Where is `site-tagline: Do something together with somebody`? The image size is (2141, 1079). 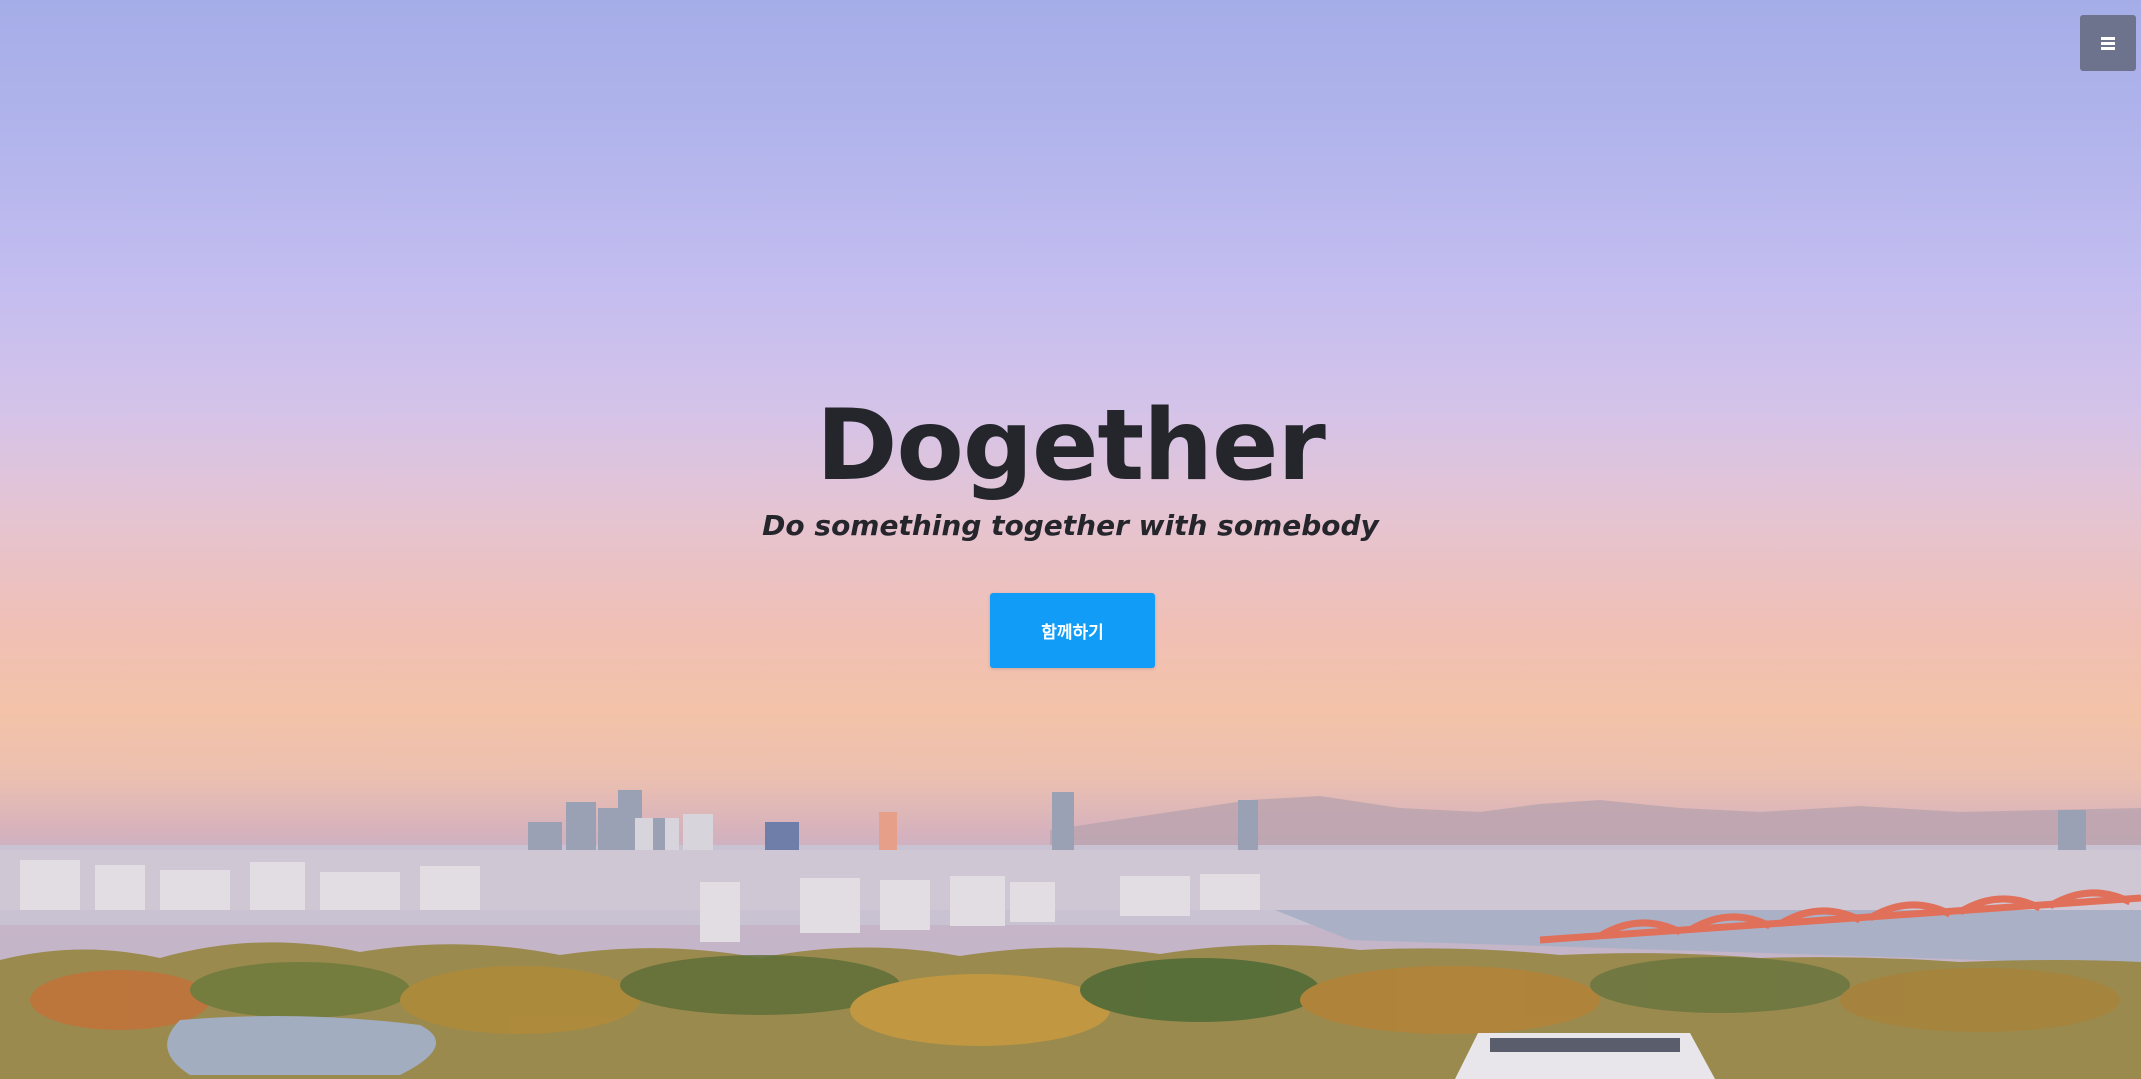 site-tagline: Do something together with somebody is located at coordinates (1070, 525).